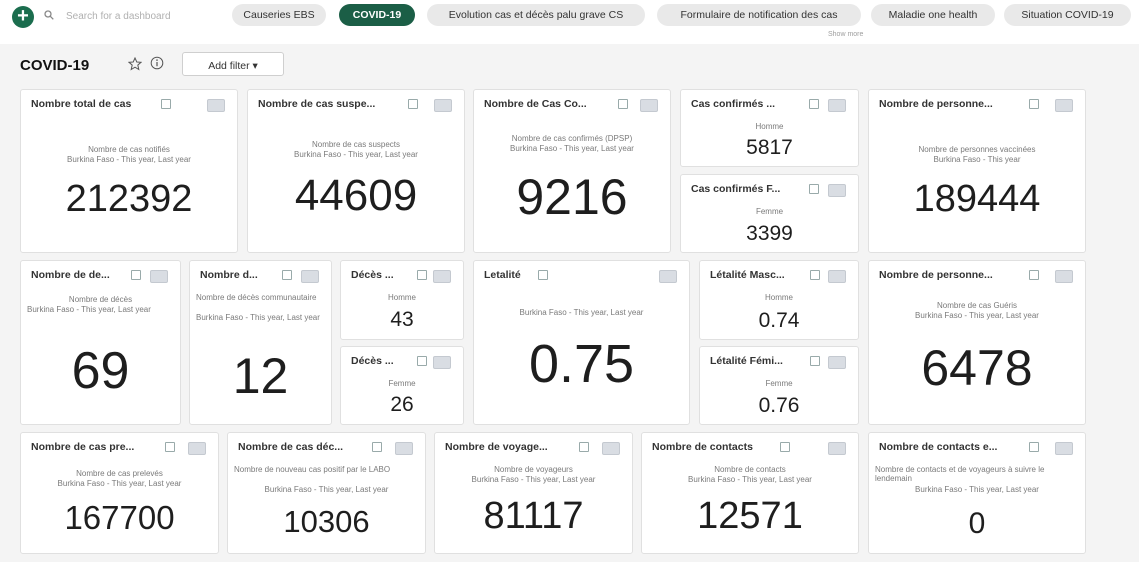 Image resolution: width=1139 pixels, height=562 pixels. What do you see at coordinates (1067, 15) in the screenshot?
I see `dashboard-chip-situation-covid-19: Situation COVID-19` at bounding box center [1067, 15].